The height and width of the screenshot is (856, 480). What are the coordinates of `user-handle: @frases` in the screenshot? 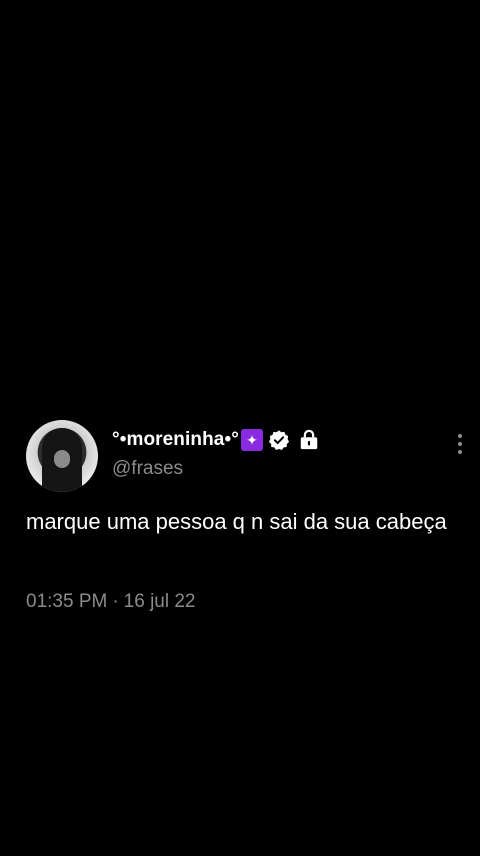 It's located at (266, 469).